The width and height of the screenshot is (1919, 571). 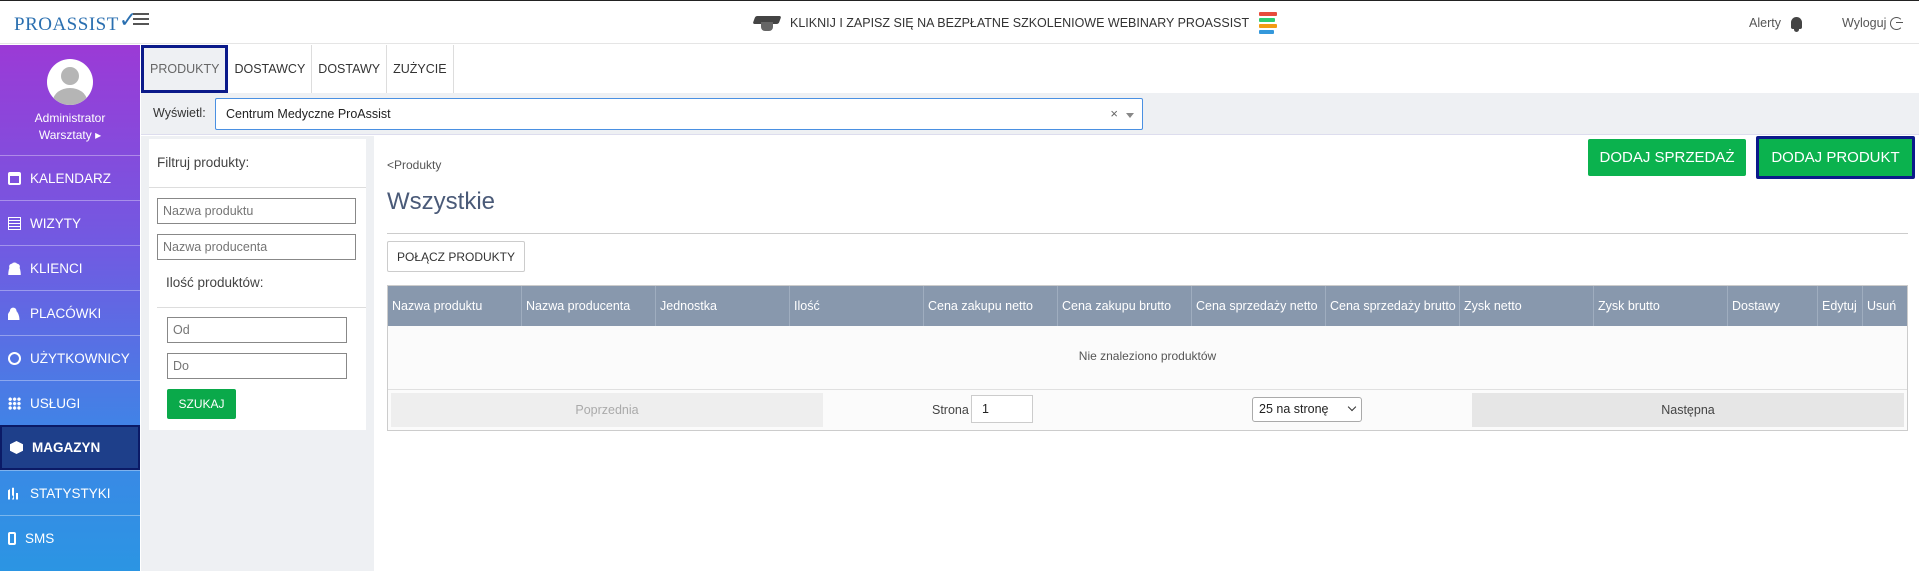 What do you see at coordinates (12, 538) in the screenshot?
I see `phone-icon` at bounding box center [12, 538].